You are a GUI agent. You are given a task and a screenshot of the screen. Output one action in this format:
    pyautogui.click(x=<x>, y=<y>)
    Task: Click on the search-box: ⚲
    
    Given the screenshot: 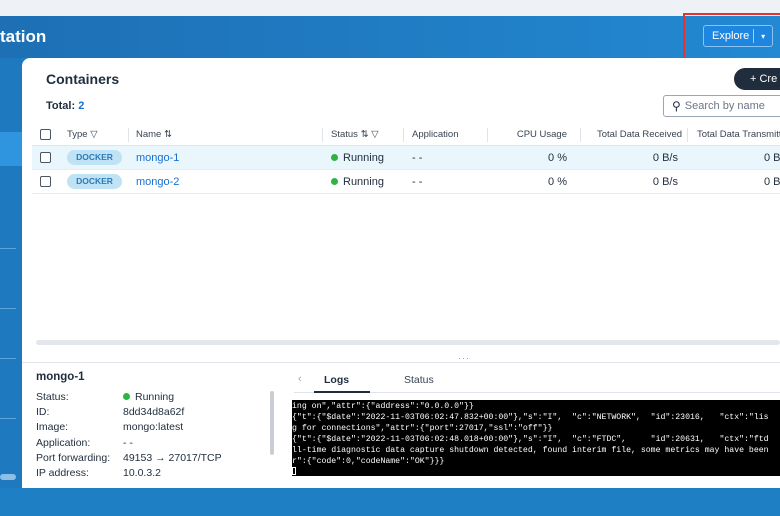 What is the action you would take?
    pyautogui.click(x=721, y=106)
    